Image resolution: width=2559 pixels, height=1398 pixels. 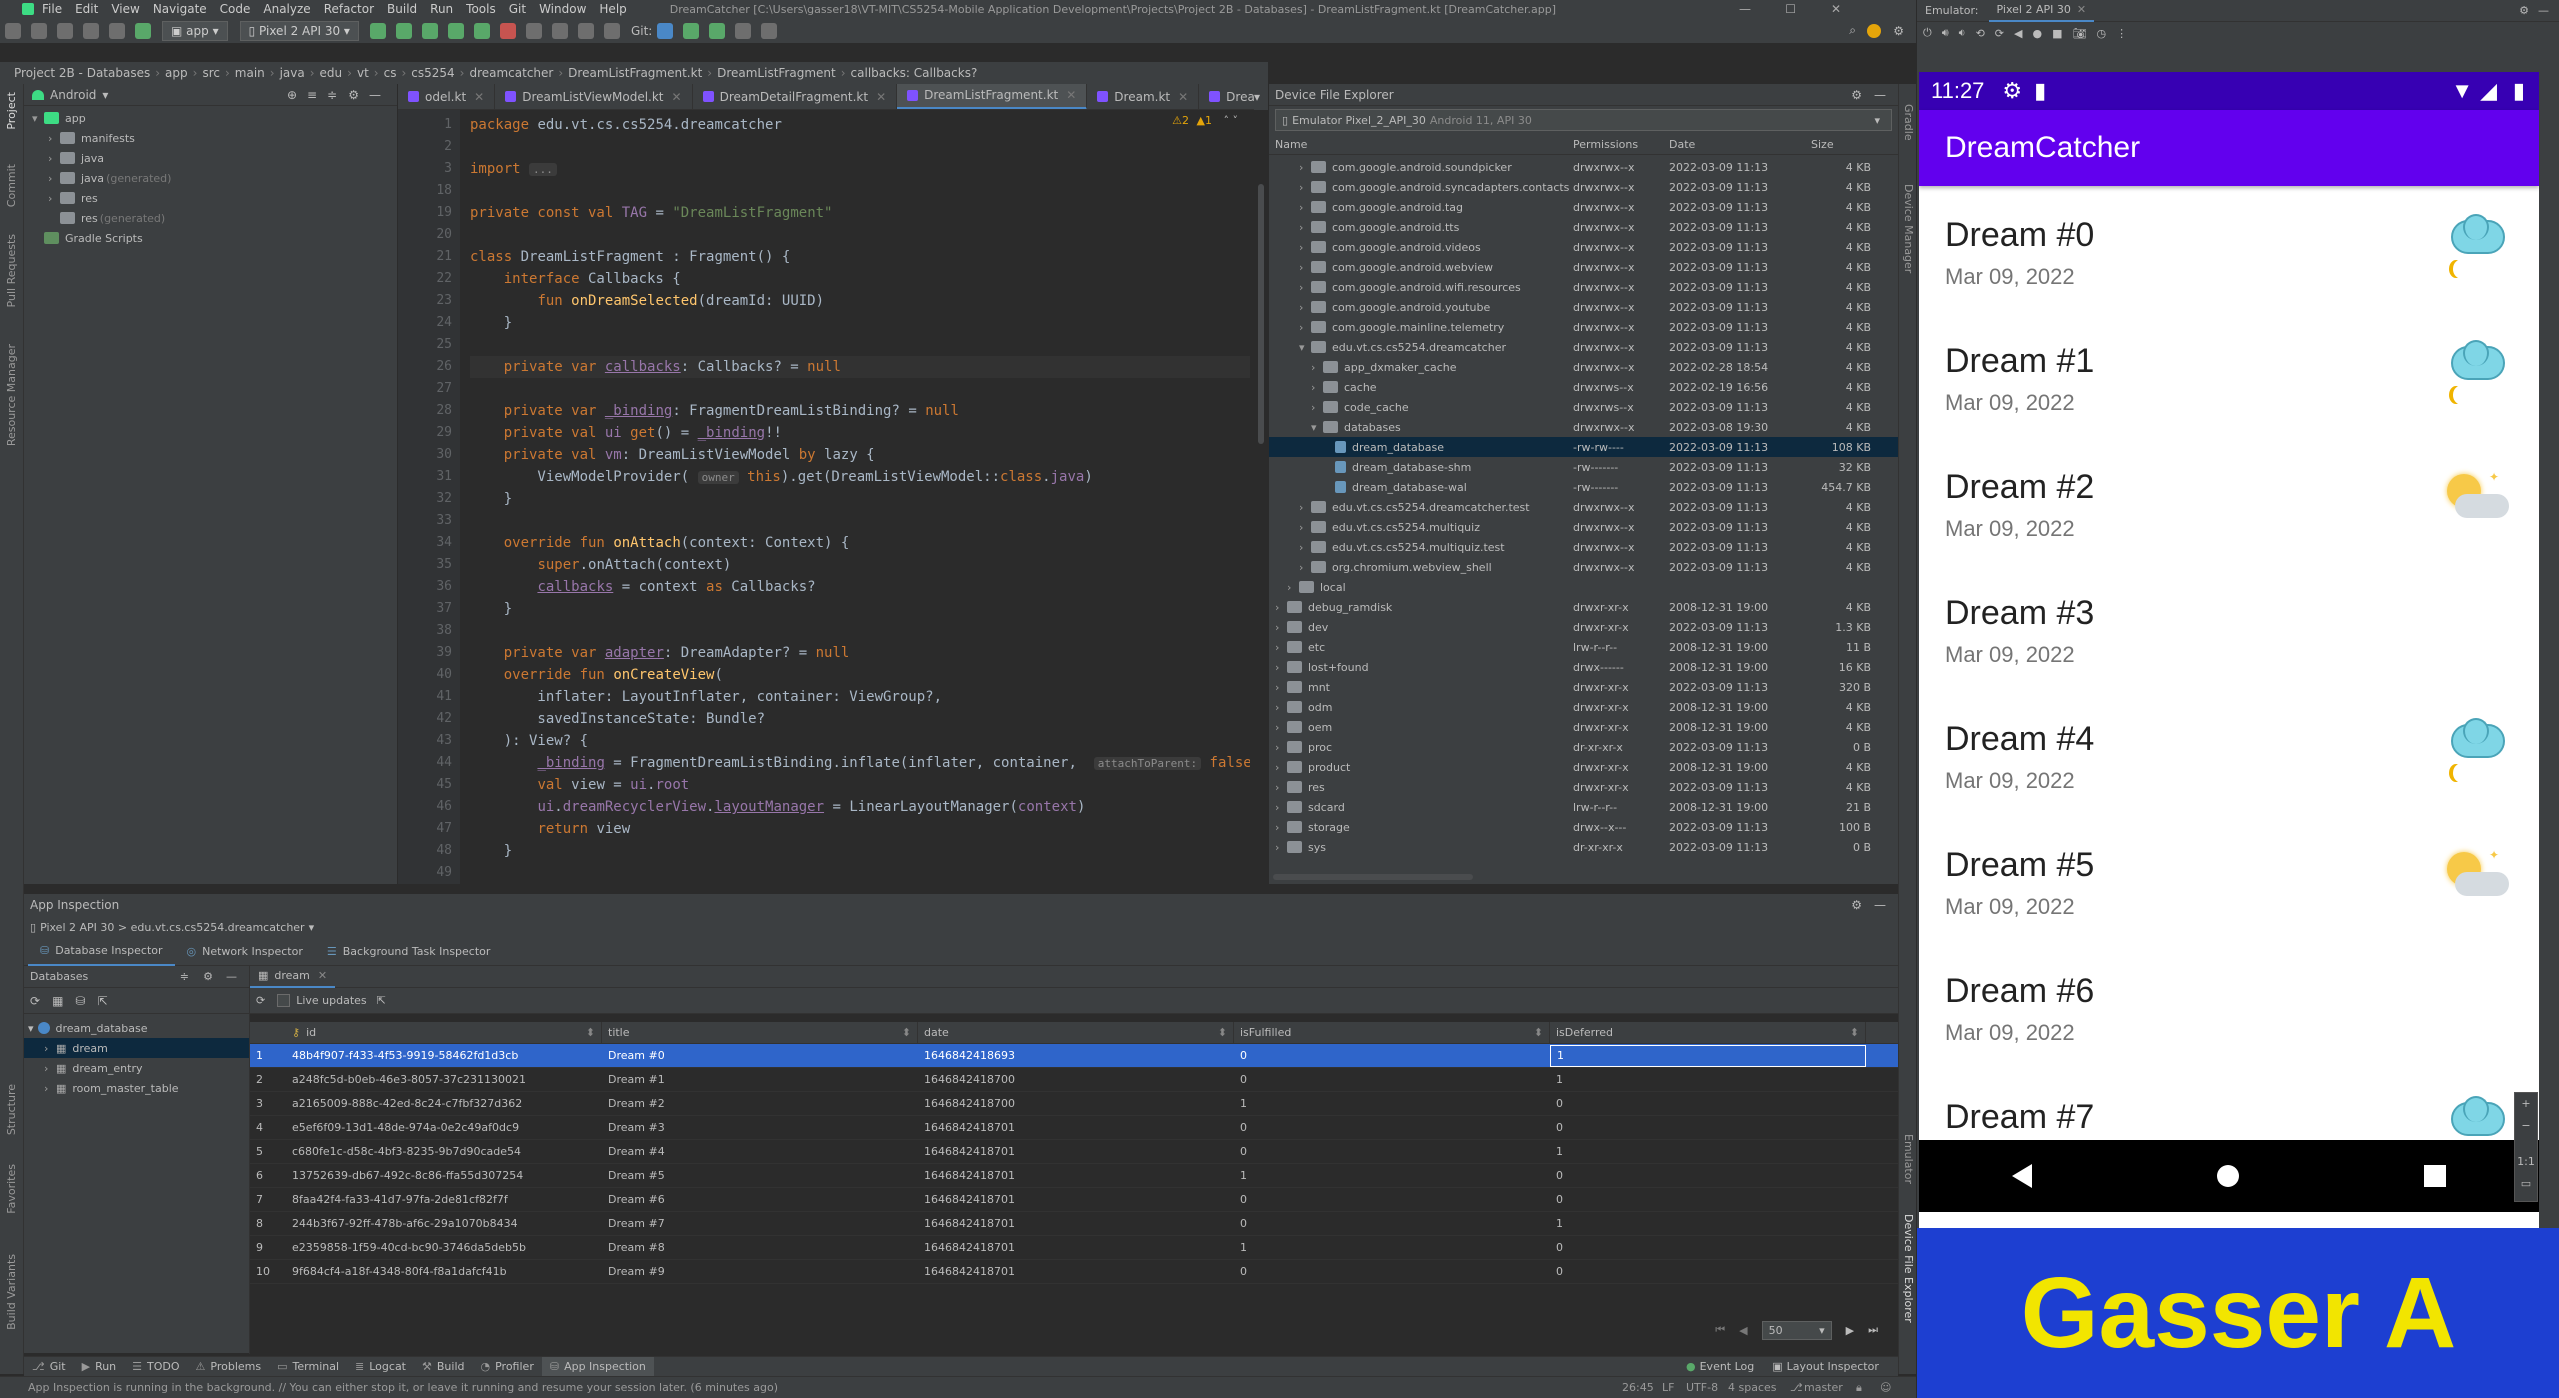 I want to click on open-icon, so click(x=13, y=30).